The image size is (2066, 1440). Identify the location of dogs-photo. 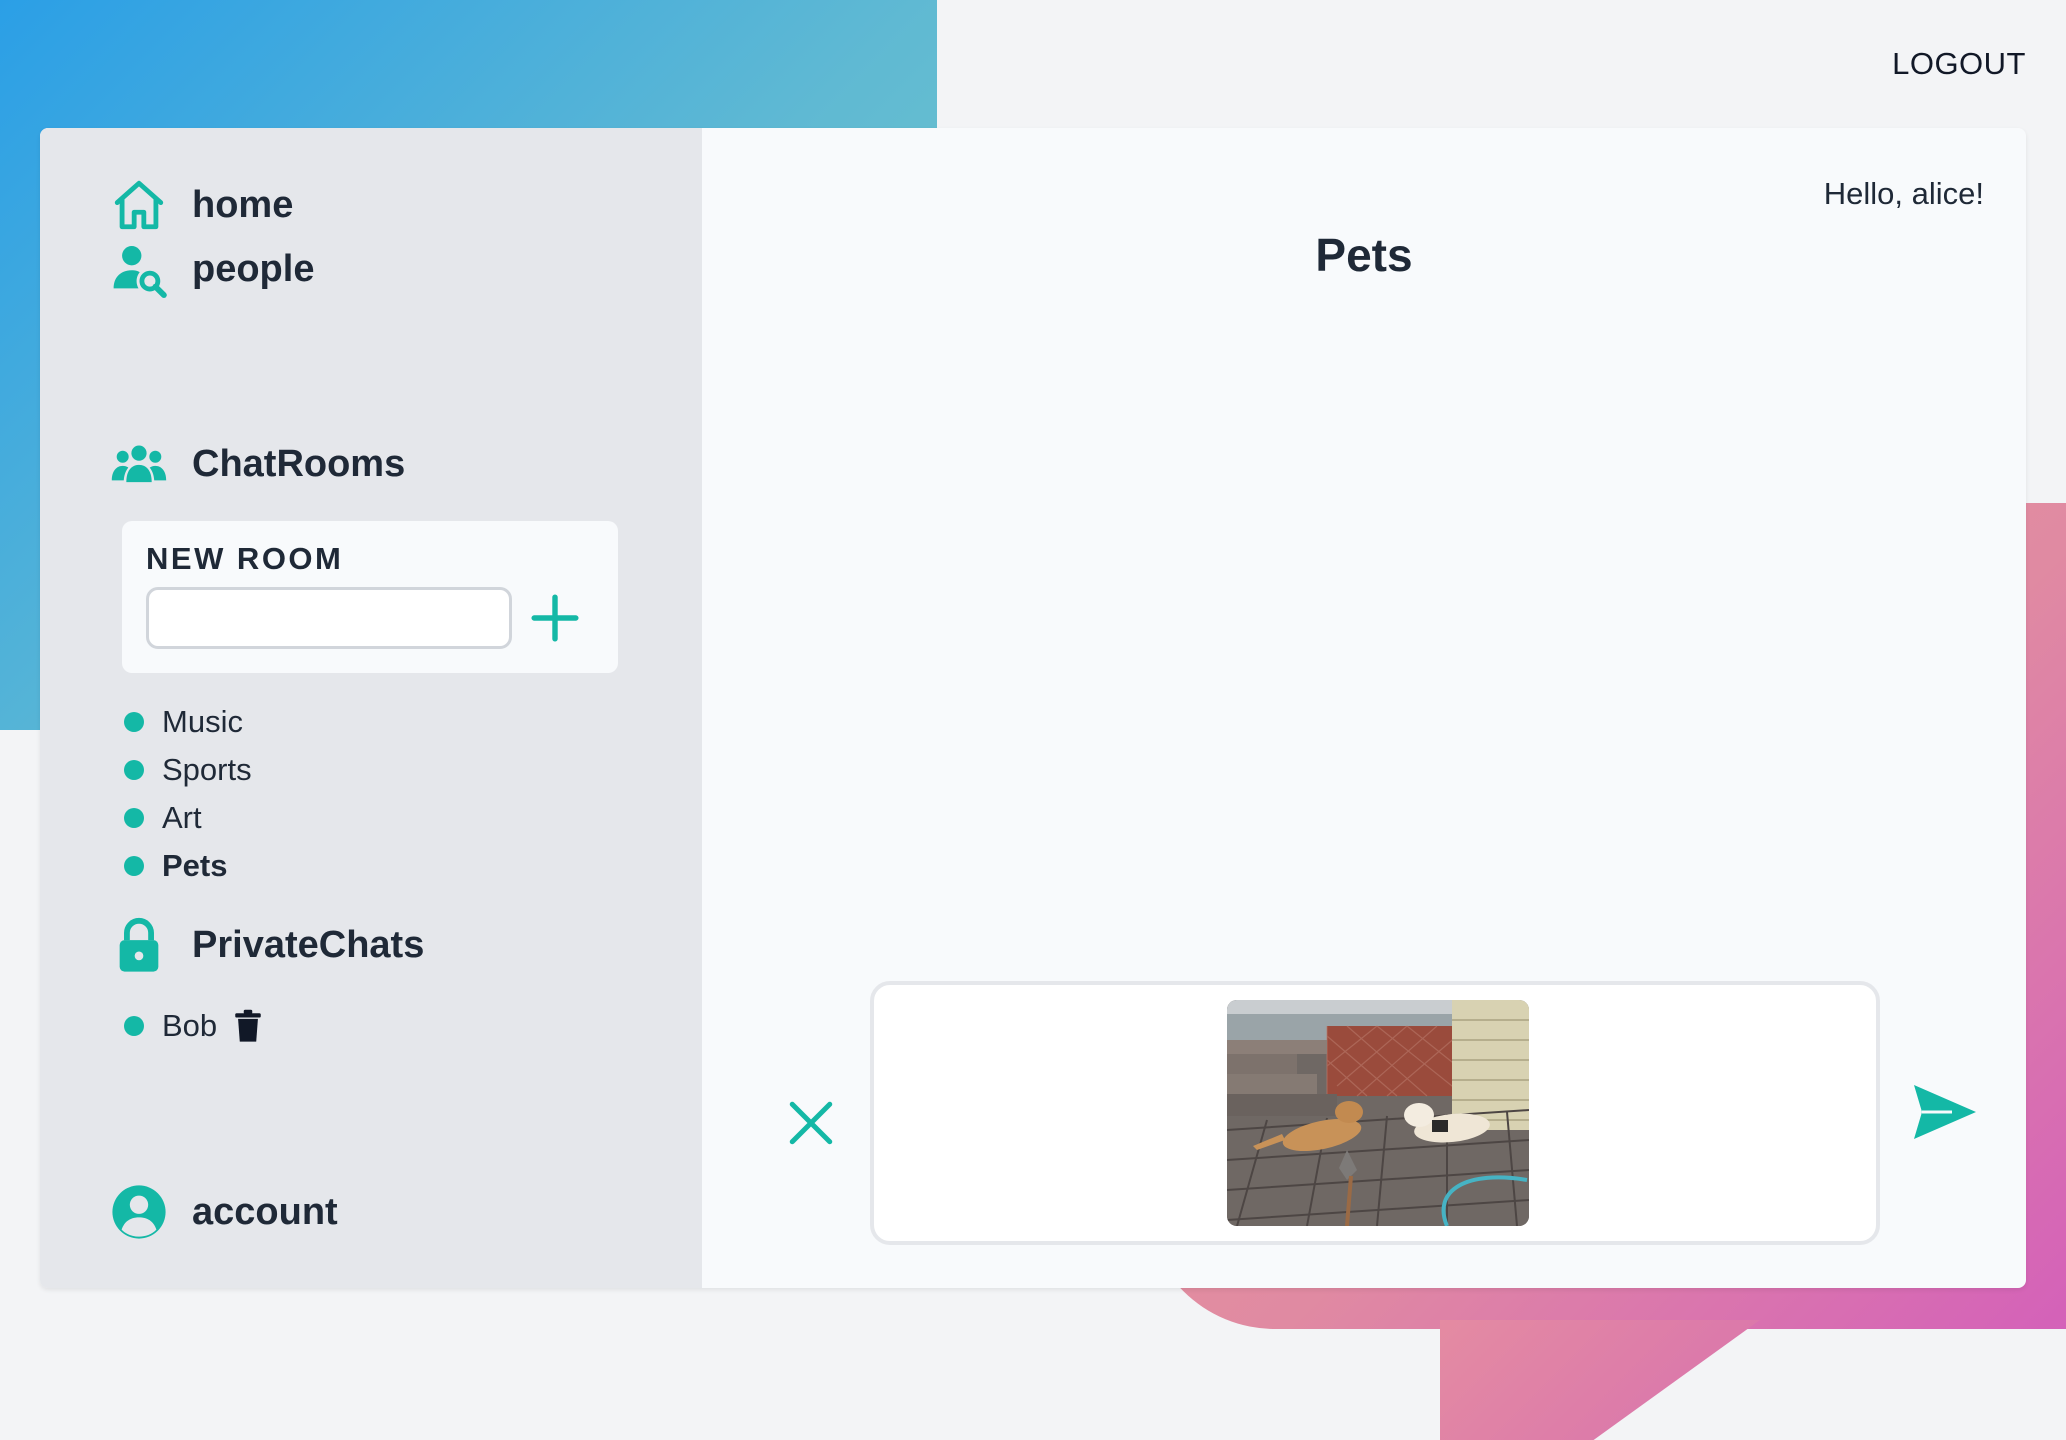
(1378, 1113).